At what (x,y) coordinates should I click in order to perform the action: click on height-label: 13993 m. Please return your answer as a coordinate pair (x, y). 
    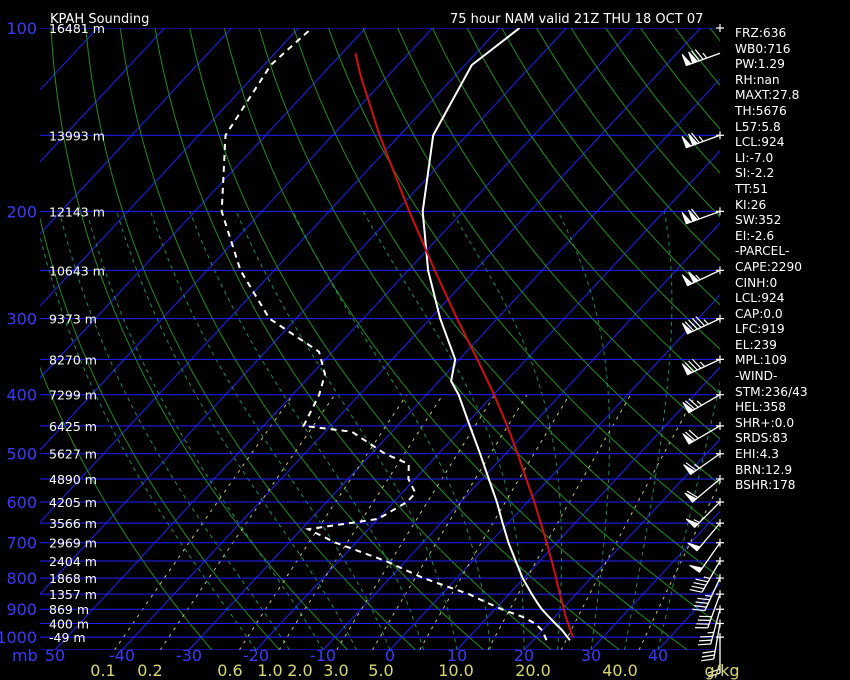
    Looking at the image, I should click on (77, 135).